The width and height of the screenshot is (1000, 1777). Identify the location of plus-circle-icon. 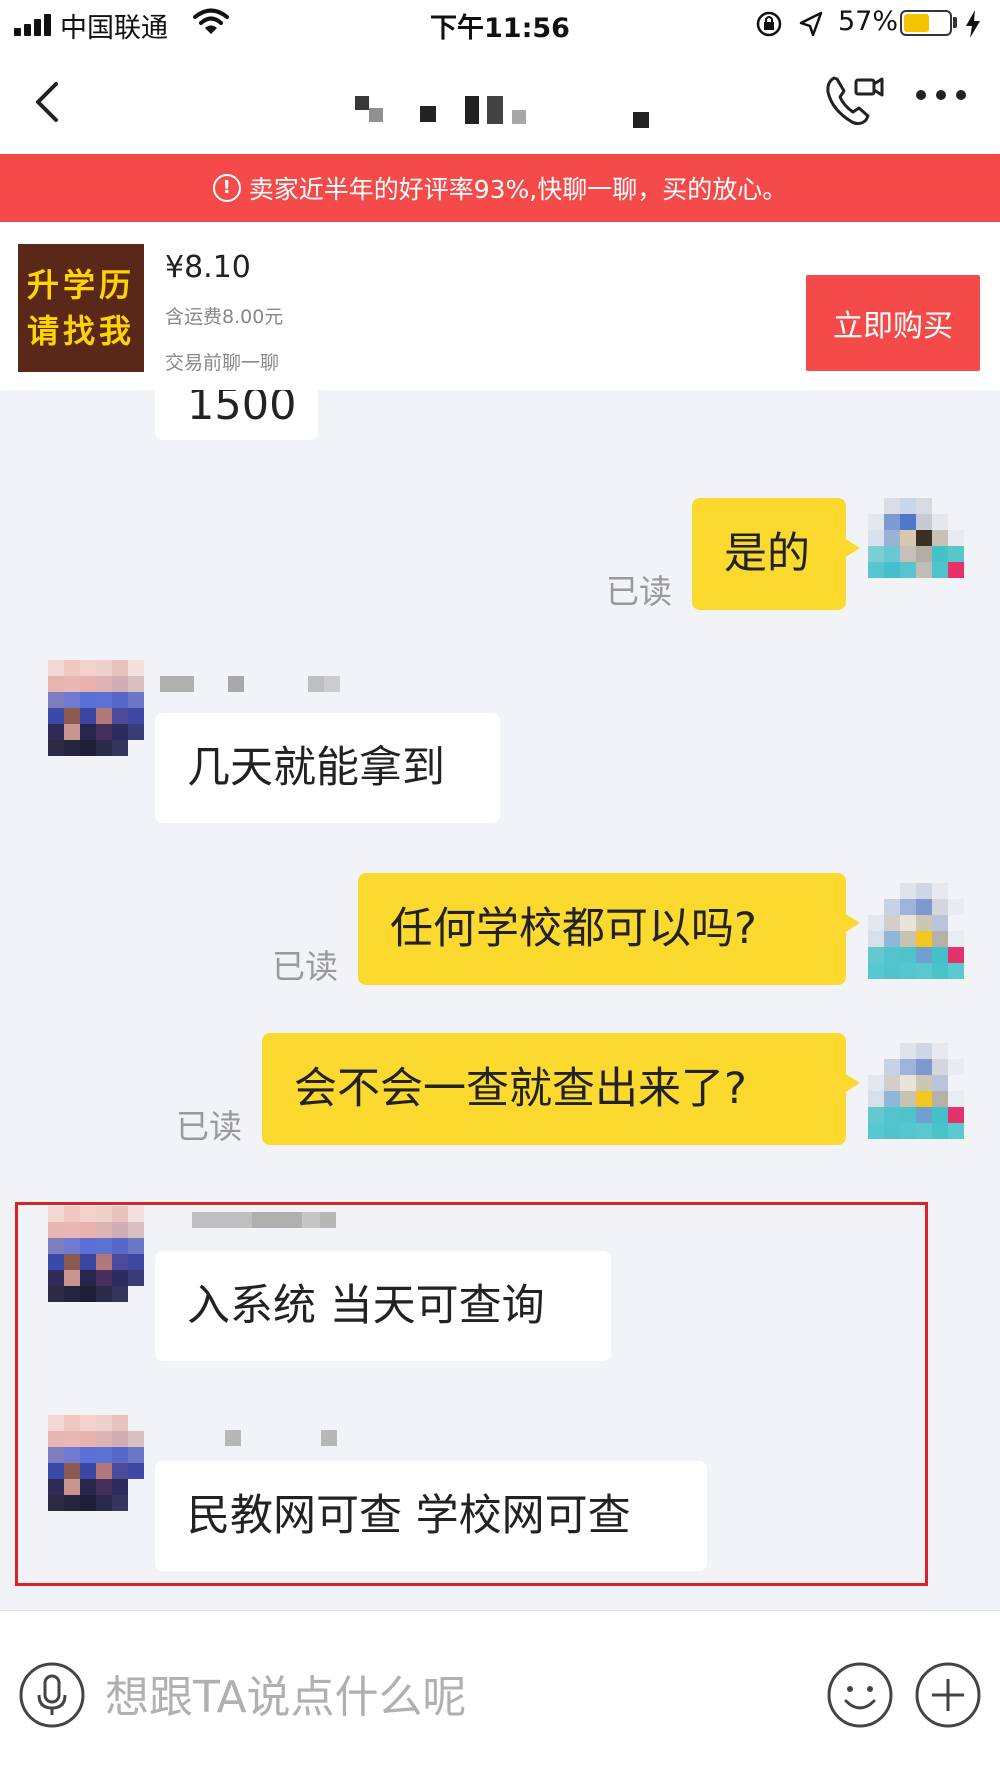
(948, 1695).